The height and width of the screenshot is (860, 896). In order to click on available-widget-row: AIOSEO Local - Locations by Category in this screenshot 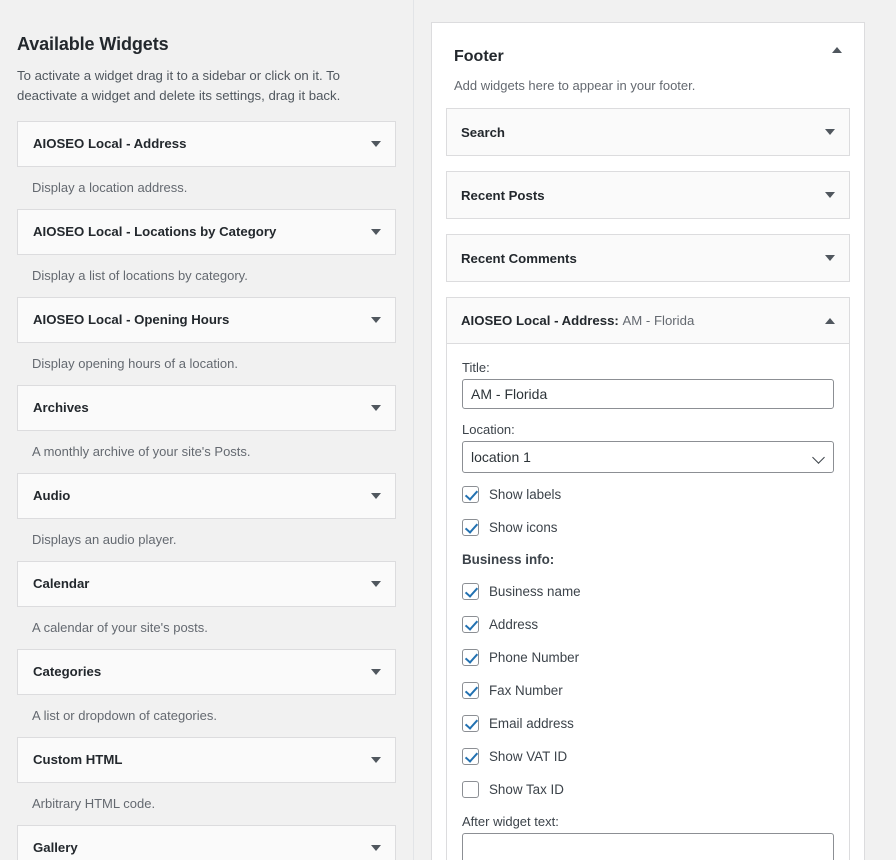, I will do `click(206, 231)`.